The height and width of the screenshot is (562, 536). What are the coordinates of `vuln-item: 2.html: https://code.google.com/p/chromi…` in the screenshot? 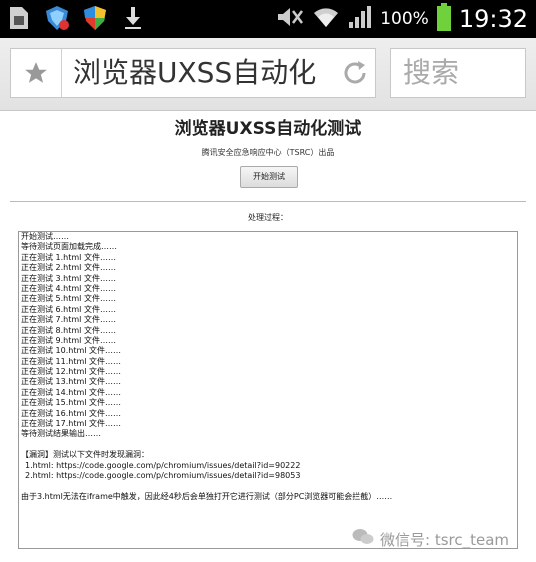 It's located at (163, 476).